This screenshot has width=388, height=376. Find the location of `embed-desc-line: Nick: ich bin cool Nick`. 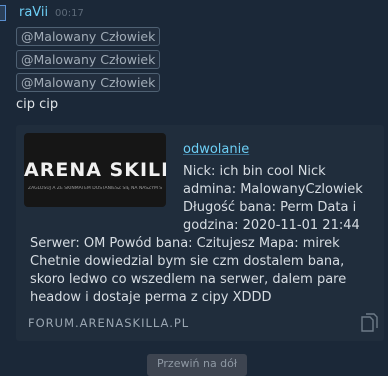

embed-desc-line: Nick: ich bin cool Nick is located at coordinates (254, 171).